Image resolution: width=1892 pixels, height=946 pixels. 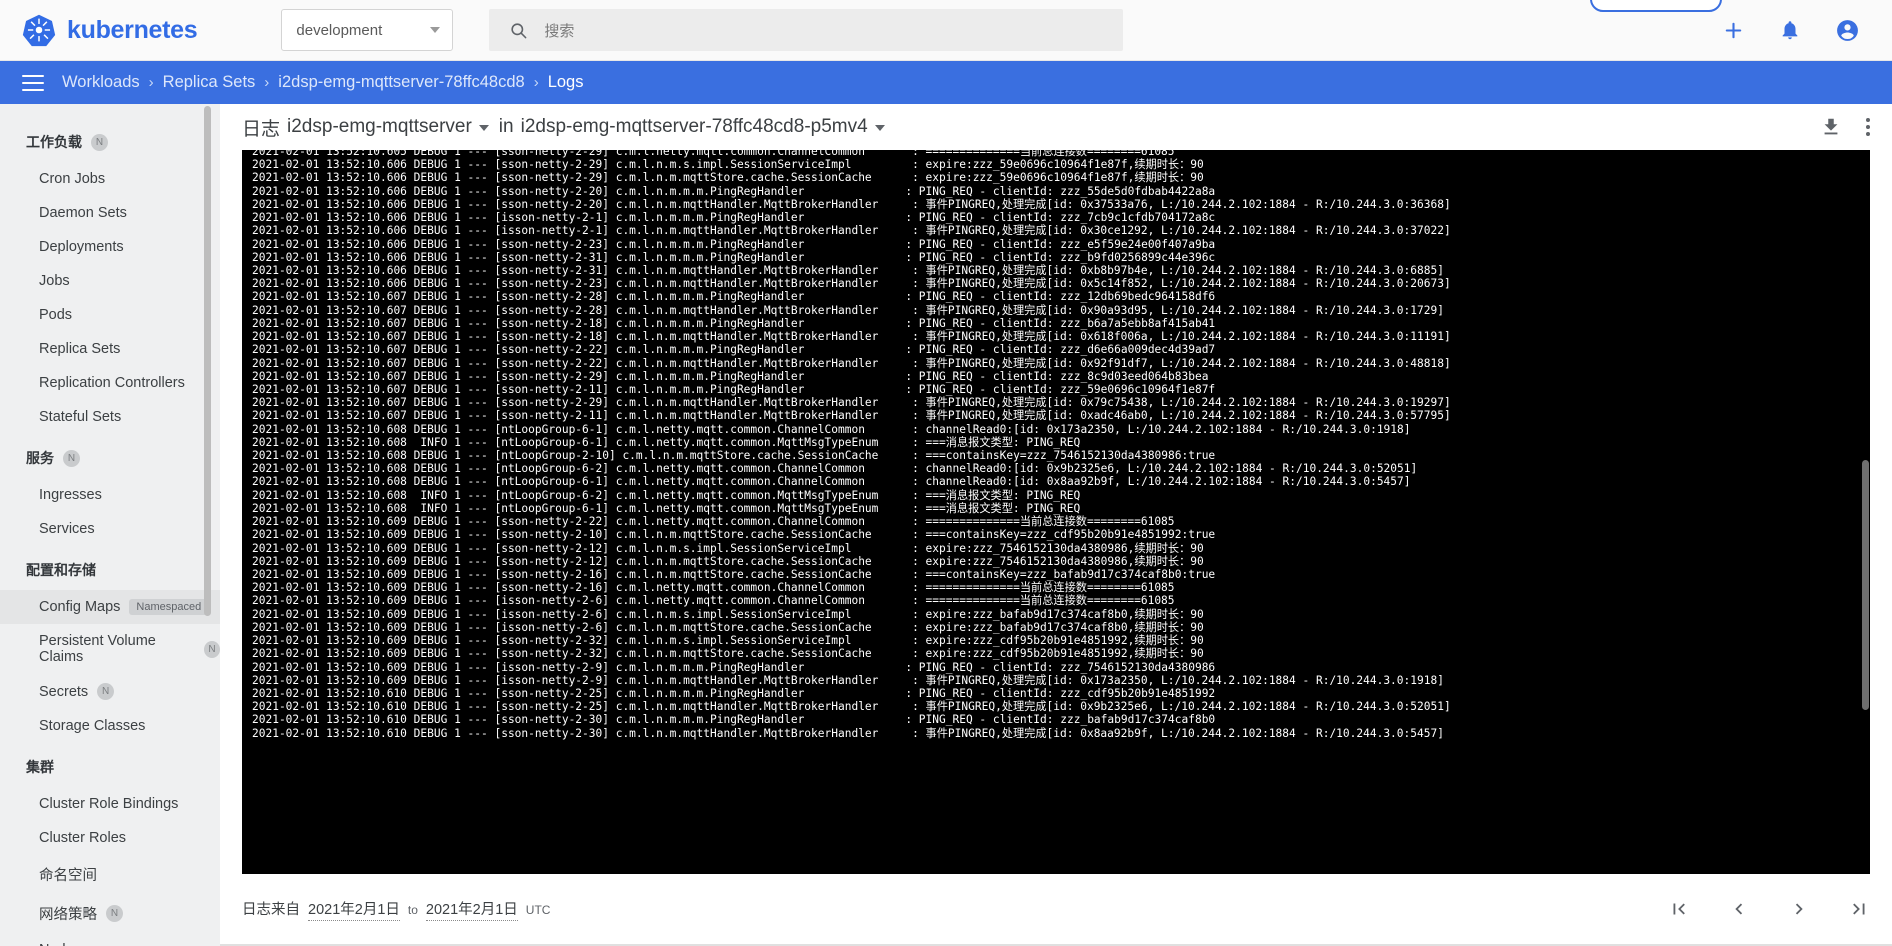 What do you see at coordinates (559, 31) in the screenshot?
I see `search-placeholder: 搜索` at bounding box center [559, 31].